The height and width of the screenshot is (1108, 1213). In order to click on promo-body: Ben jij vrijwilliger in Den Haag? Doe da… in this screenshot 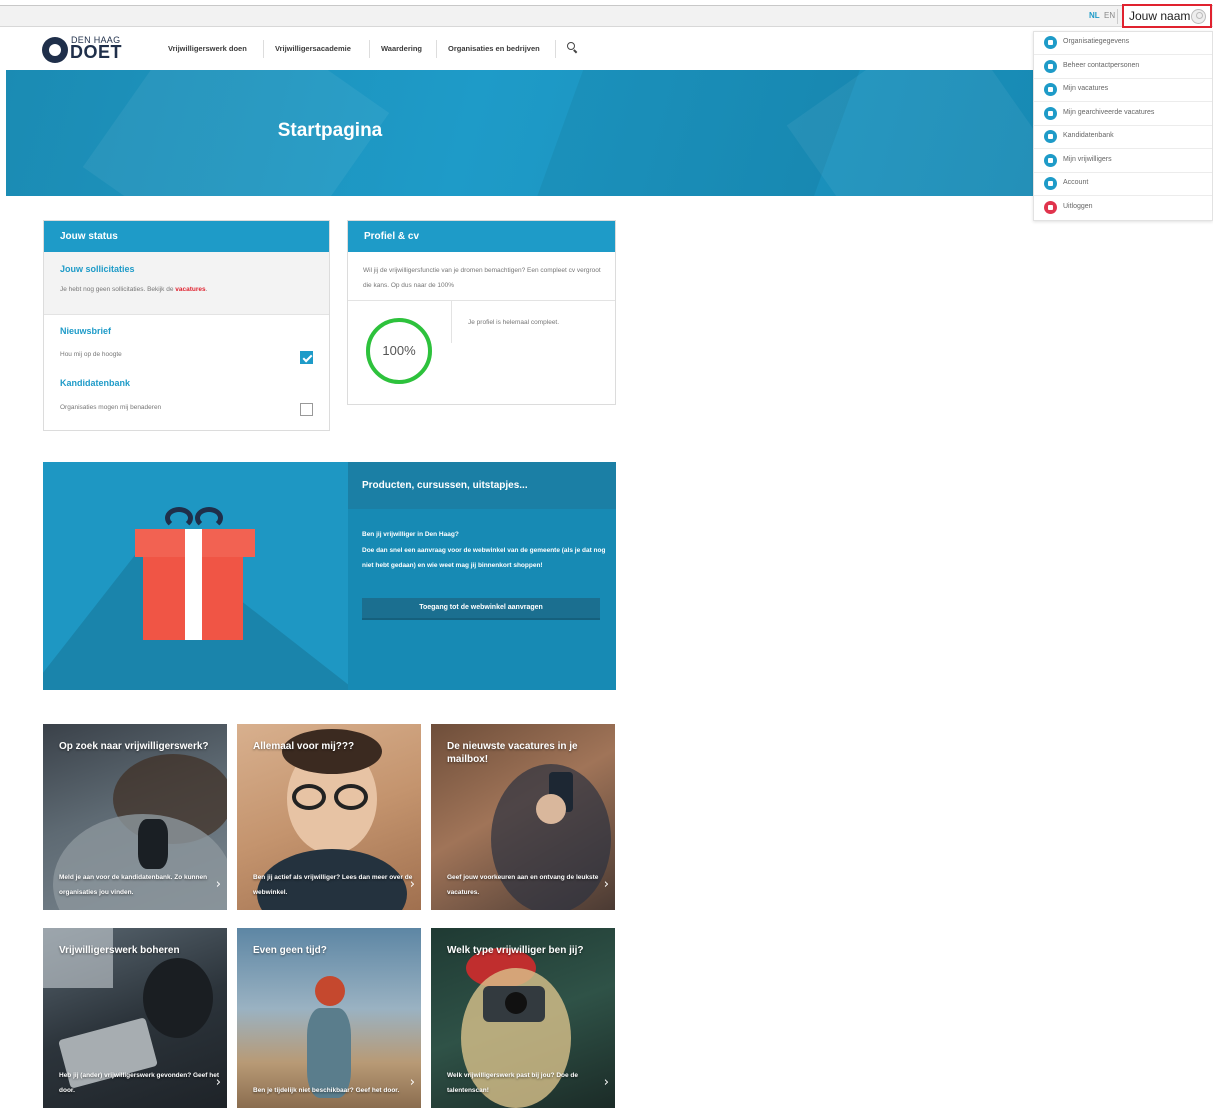, I will do `click(484, 550)`.